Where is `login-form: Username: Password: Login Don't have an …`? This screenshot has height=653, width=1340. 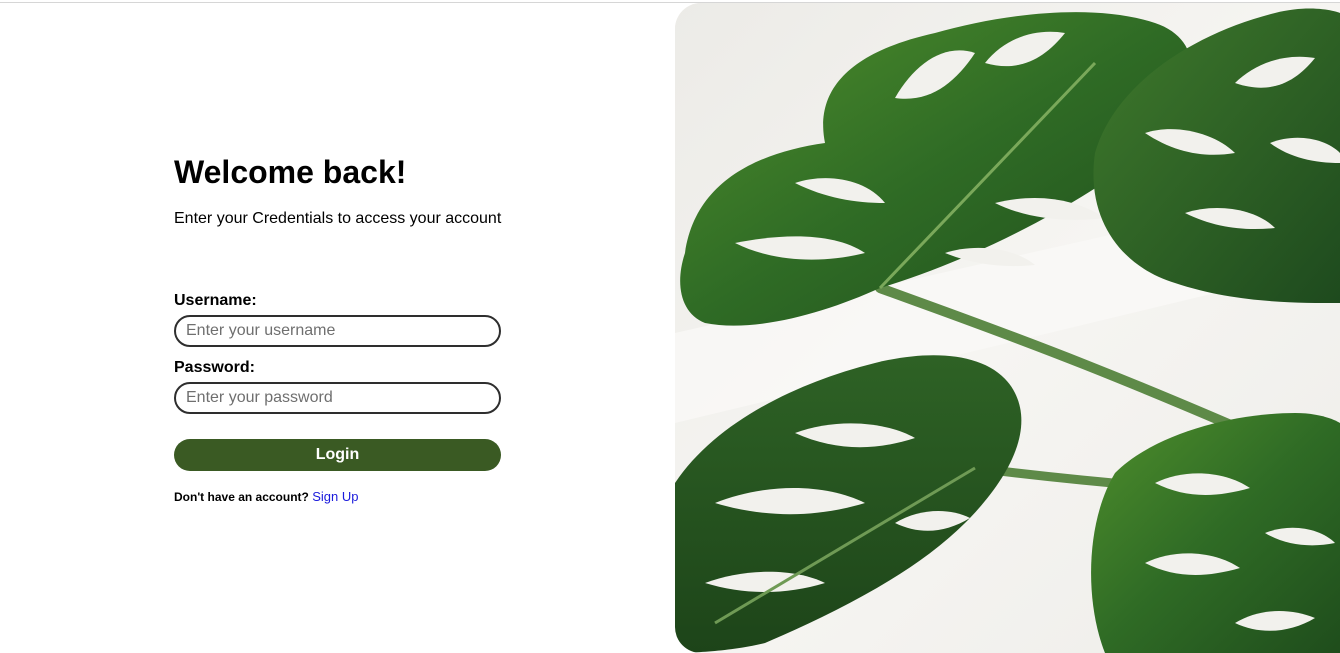
login-form: Username: Password: Login Don't have an … is located at coordinates (339, 397).